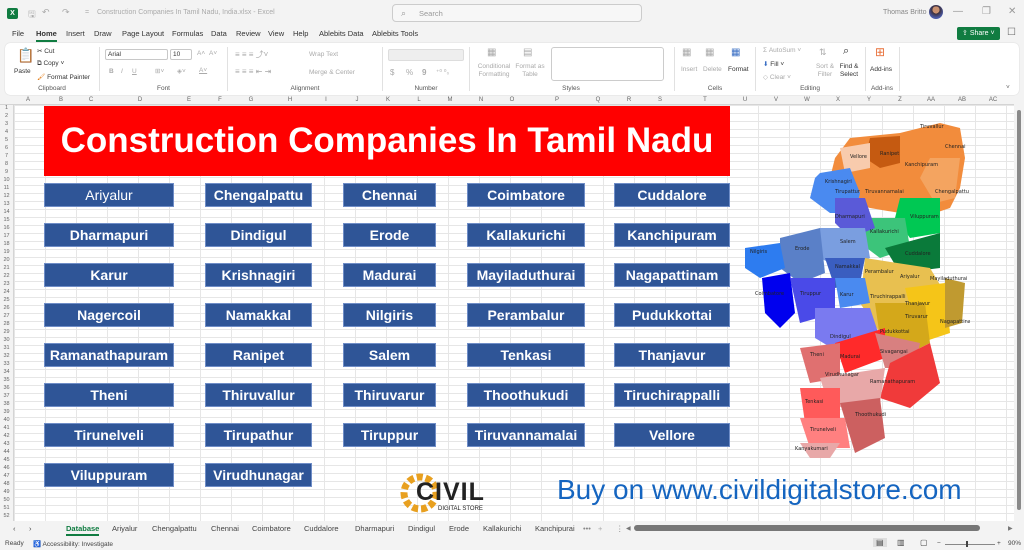 The height and width of the screenshot is (550, 1024). What do you see at coordinates (598, 100) in the screenshot?
I see `column-header: Q` at bounding box center [598, 100].